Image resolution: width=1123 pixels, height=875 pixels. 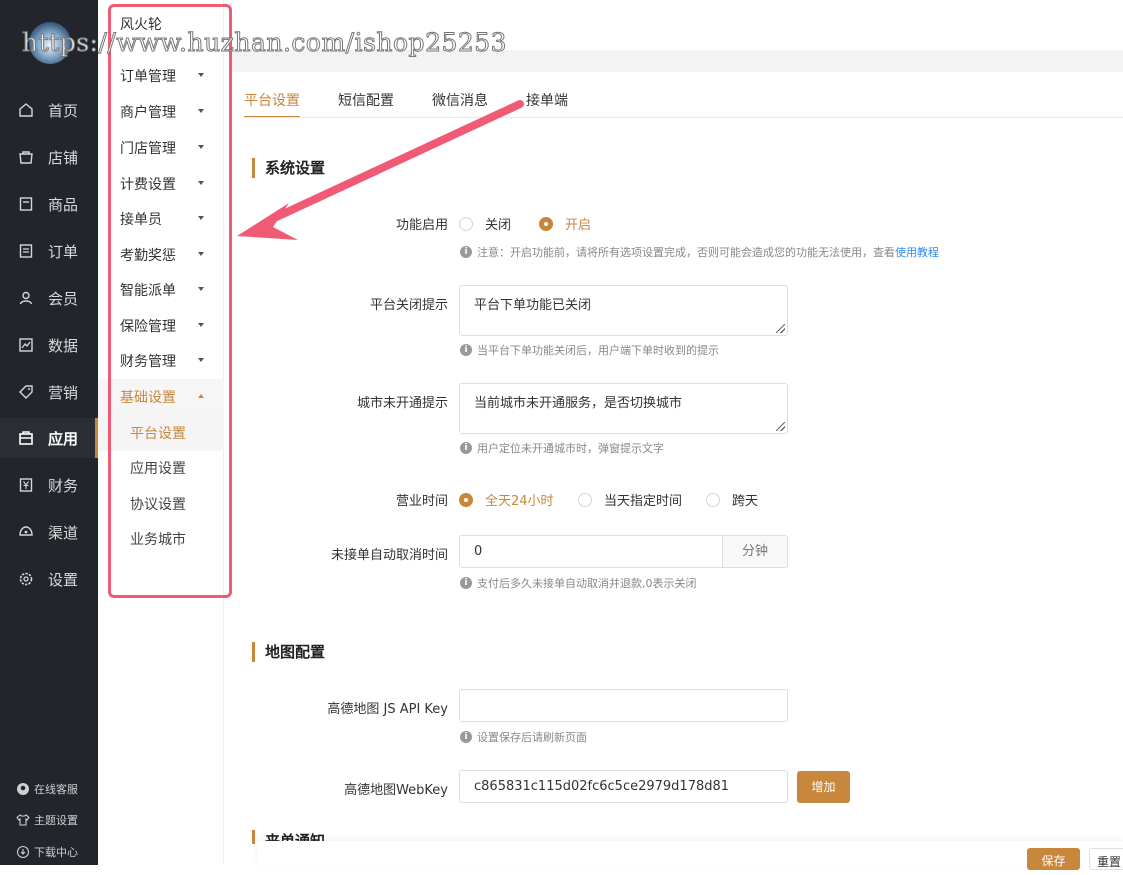 I want to click on hint-text: 当平台下单功能关闭后，用户端下单时收到的提示, so click(x=598, y=350).